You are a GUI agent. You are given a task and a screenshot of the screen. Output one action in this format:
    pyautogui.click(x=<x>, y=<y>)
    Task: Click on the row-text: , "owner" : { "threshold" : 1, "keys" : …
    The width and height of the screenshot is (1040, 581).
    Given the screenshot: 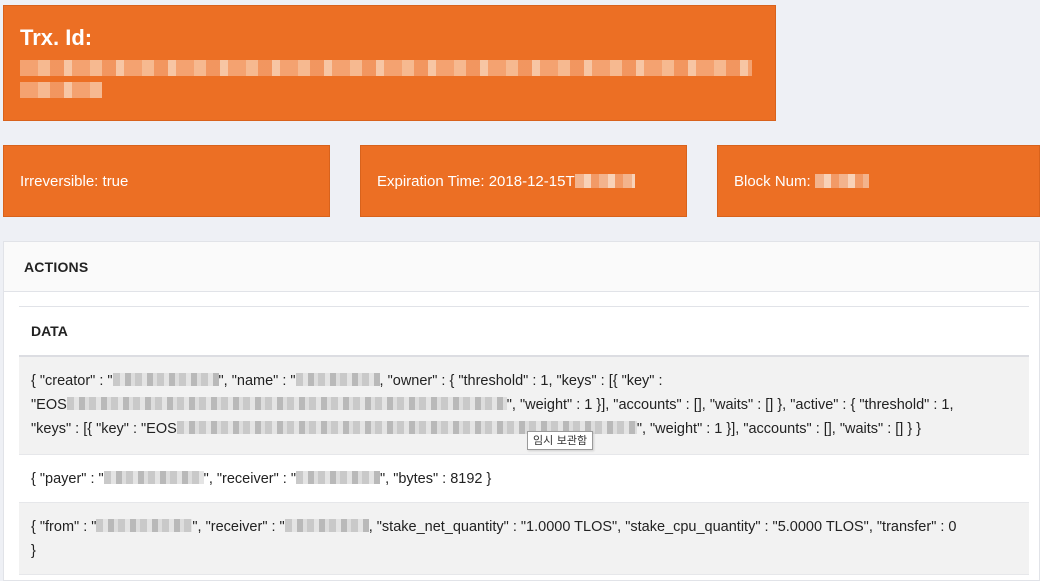 What is the action you would take?
    pyautogui.click(x=521, y=381)
    